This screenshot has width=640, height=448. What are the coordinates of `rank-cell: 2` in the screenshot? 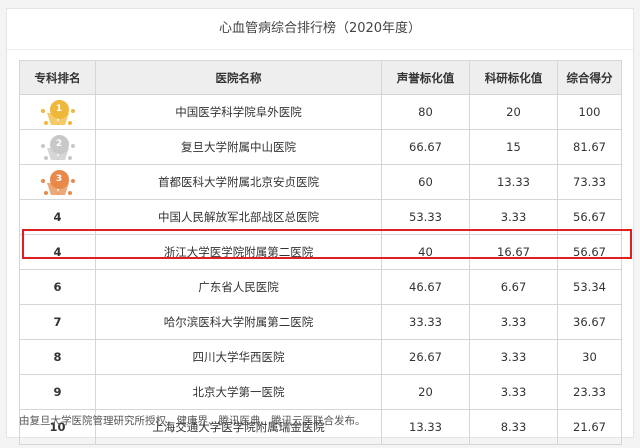 It's located at (57, 147).